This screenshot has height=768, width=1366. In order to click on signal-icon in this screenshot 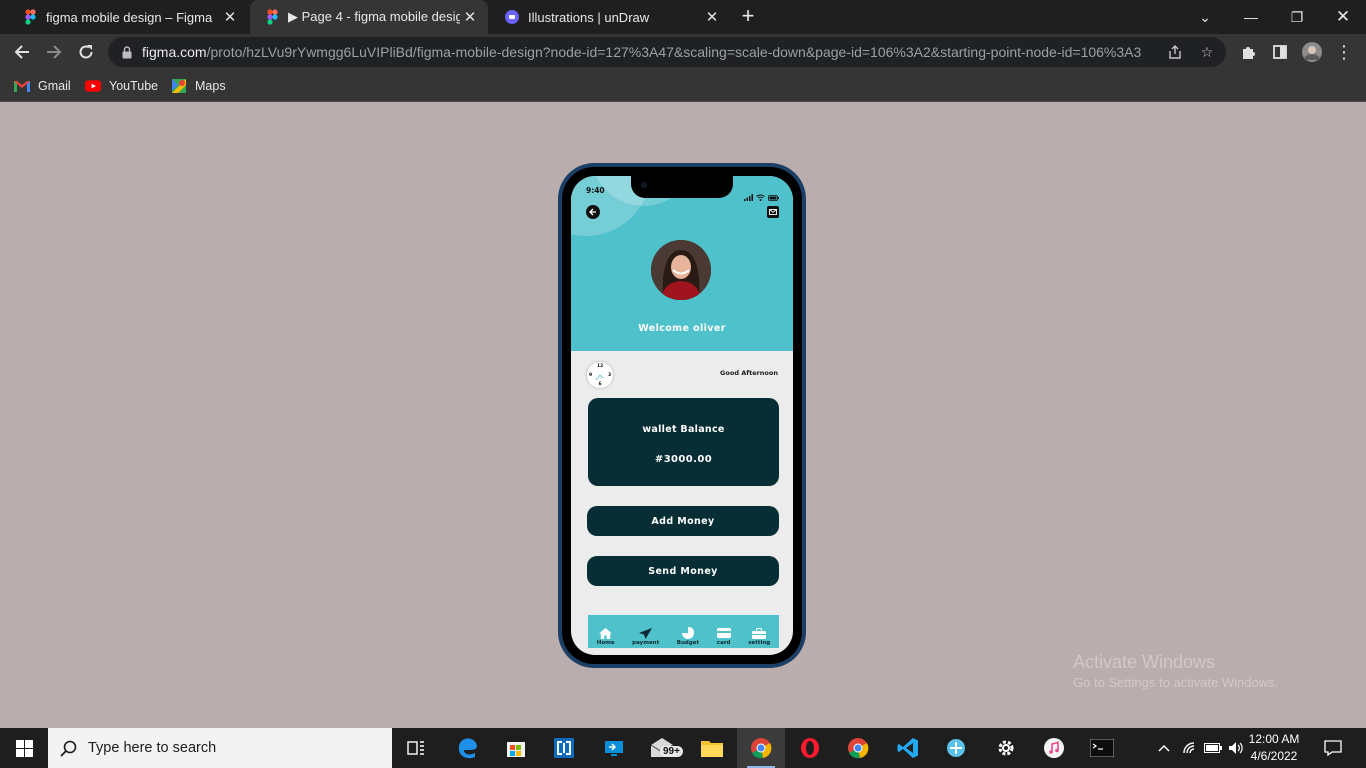, I will do `click(748, 195)`.